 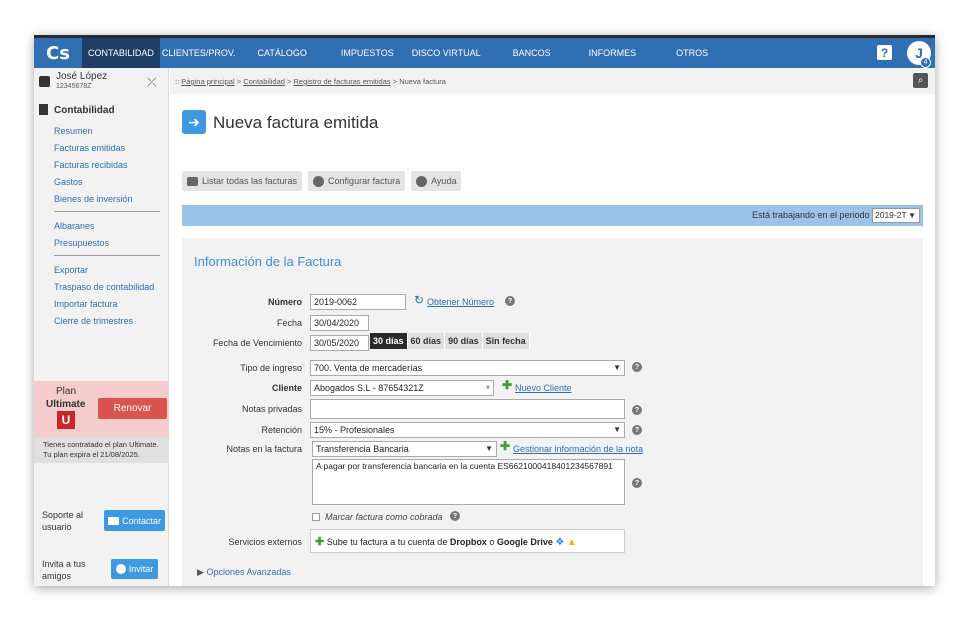 I want to click on plan-box: Plan Ultimate U Renovar, so click(x=101, y=409).